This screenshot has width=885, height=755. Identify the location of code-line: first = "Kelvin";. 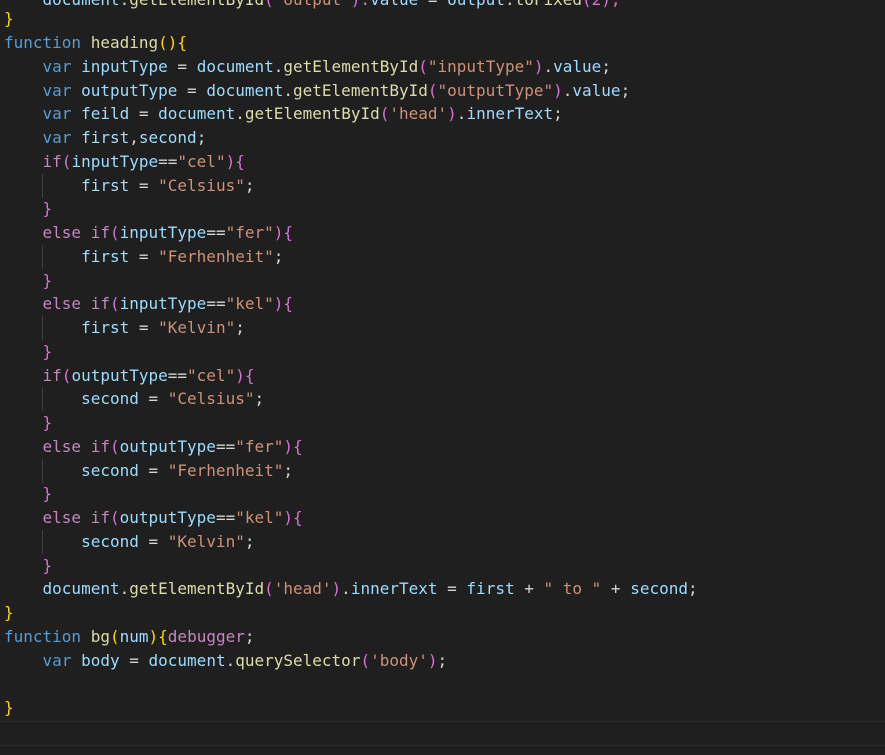
(124, 328).